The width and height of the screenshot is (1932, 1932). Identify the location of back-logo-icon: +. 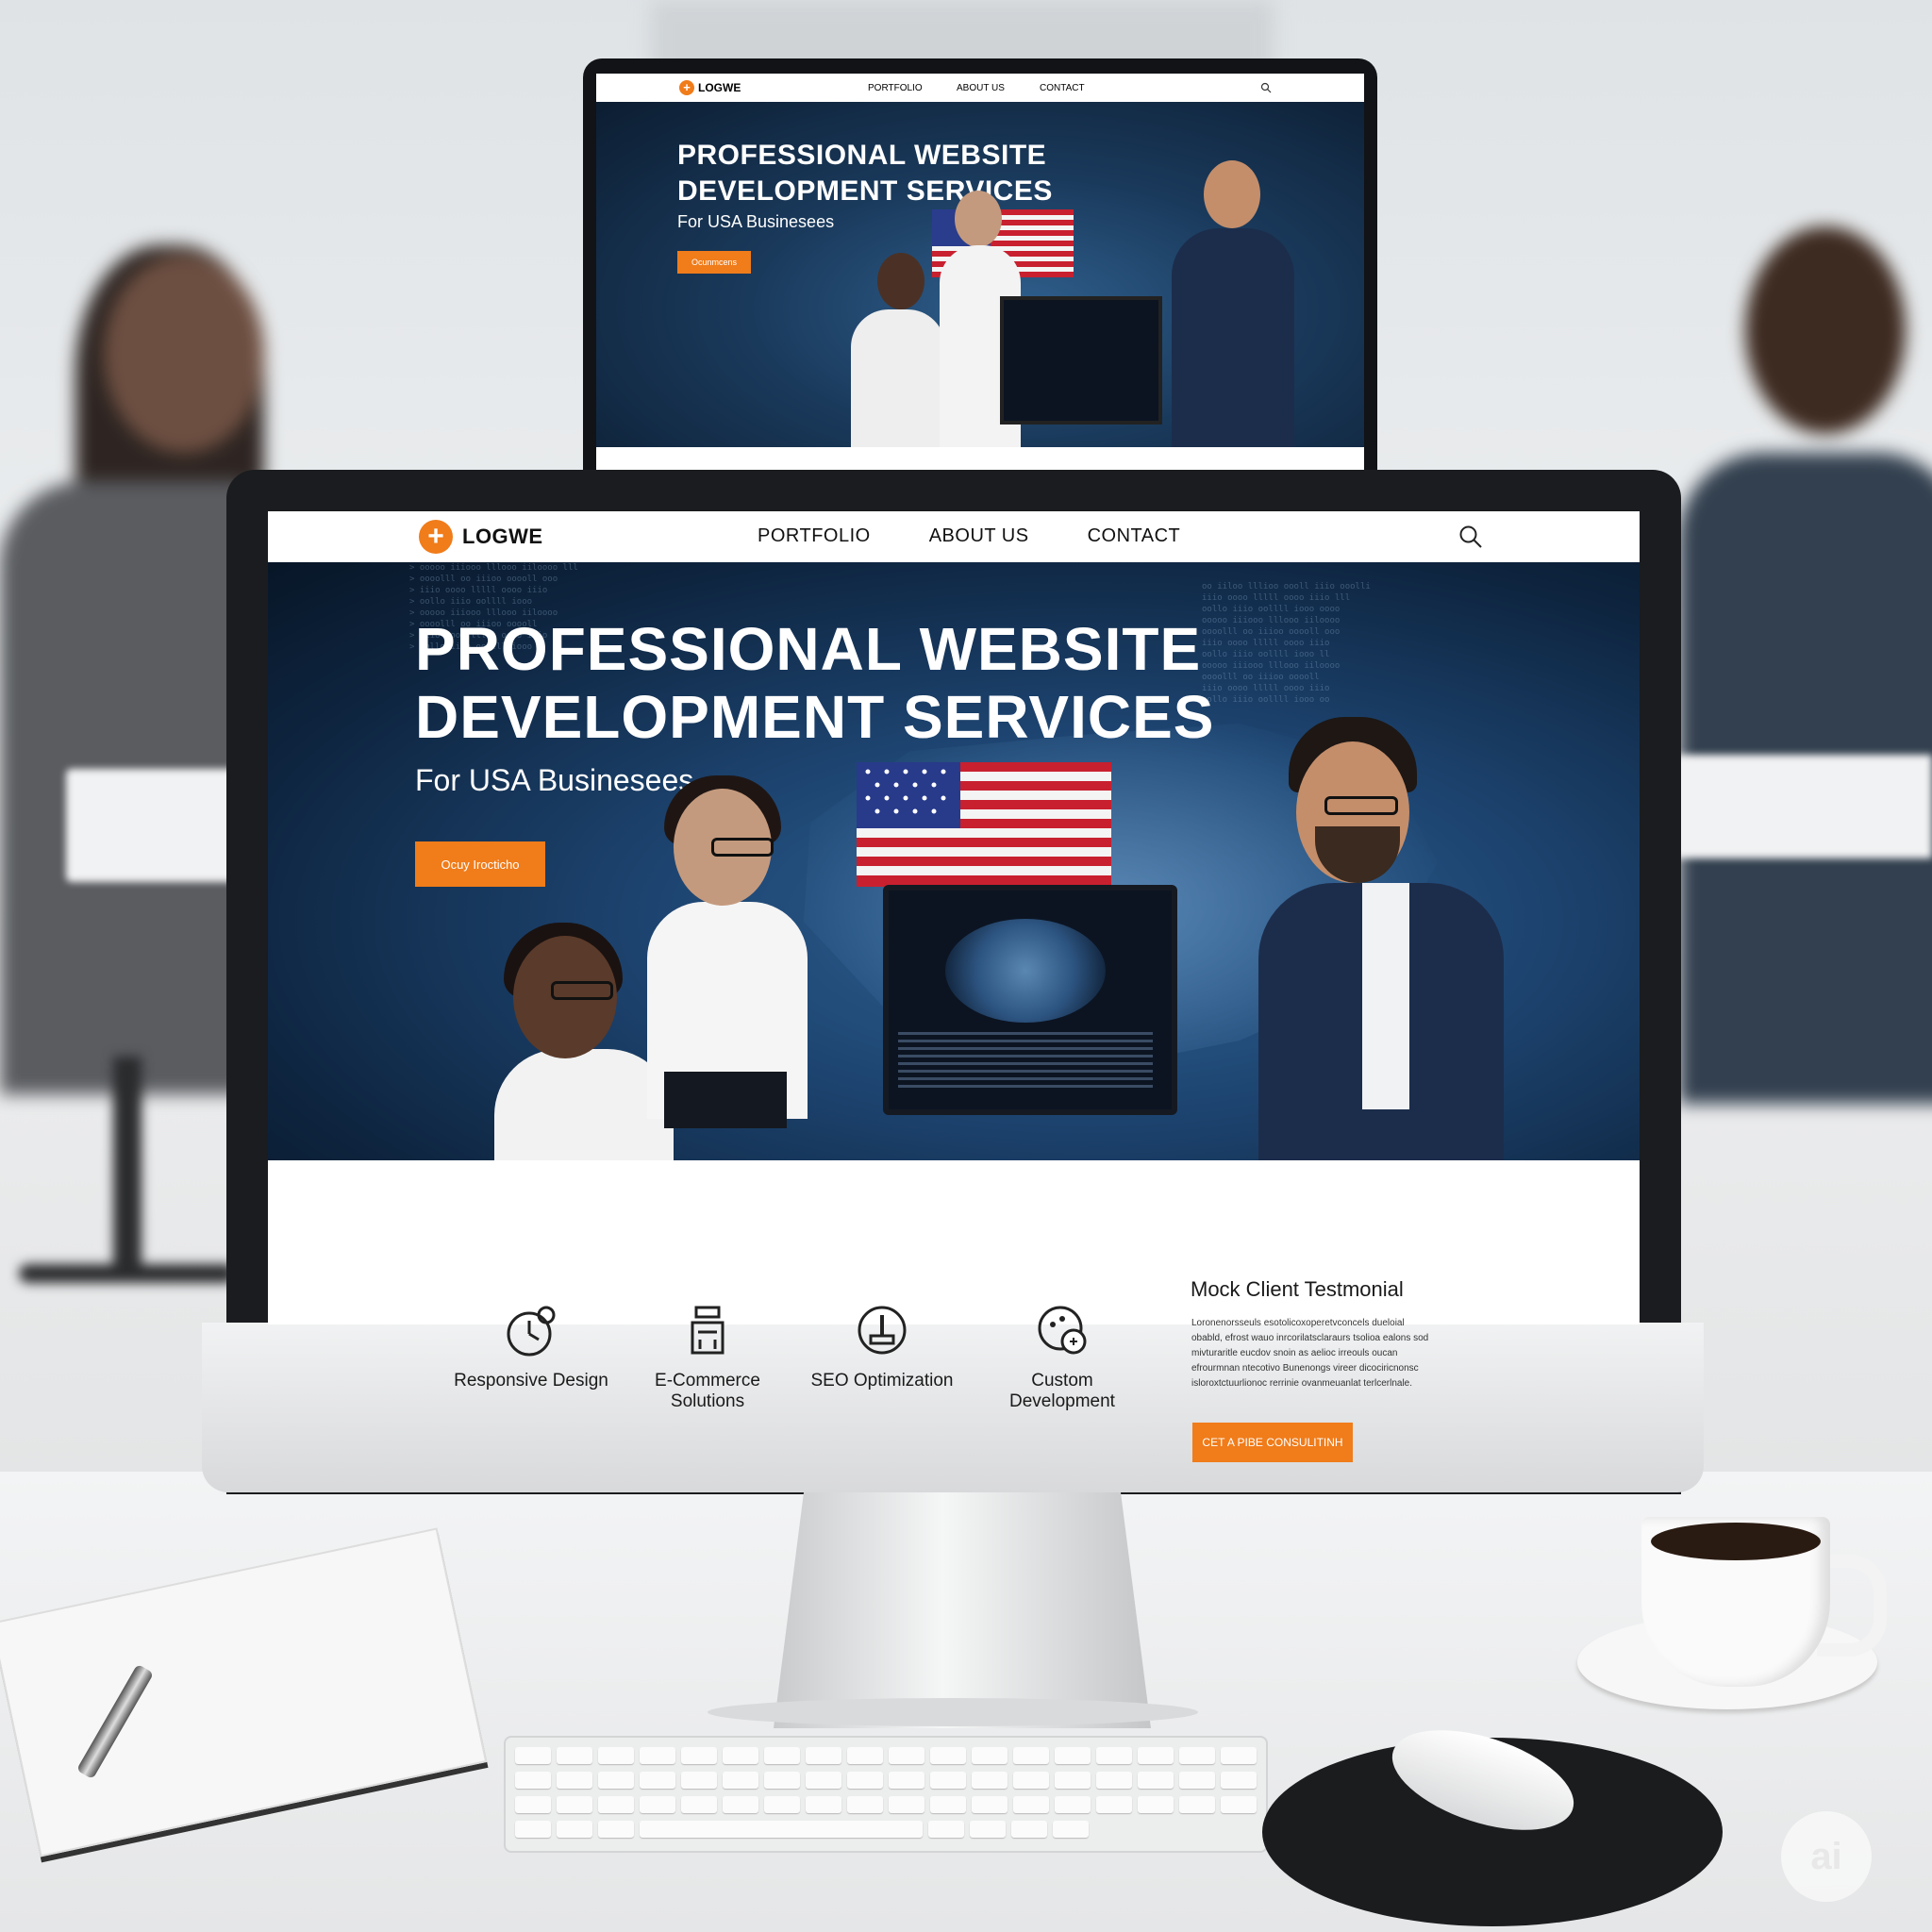
(686, 87).